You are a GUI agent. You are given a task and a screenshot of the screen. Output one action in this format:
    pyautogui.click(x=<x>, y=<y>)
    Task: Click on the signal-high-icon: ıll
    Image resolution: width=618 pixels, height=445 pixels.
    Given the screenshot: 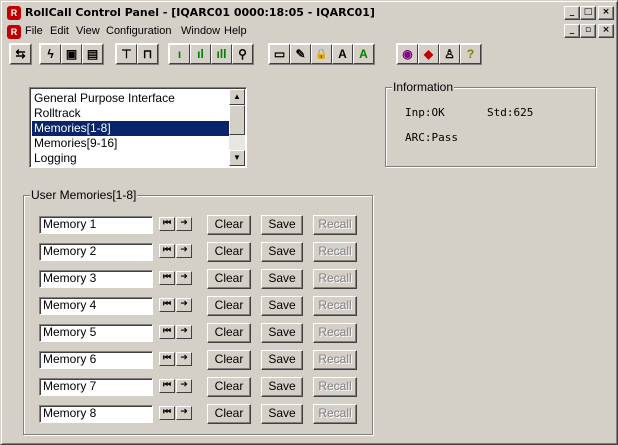 What is the action you would take?
    pyautogui.click(x=221, y=54)
    